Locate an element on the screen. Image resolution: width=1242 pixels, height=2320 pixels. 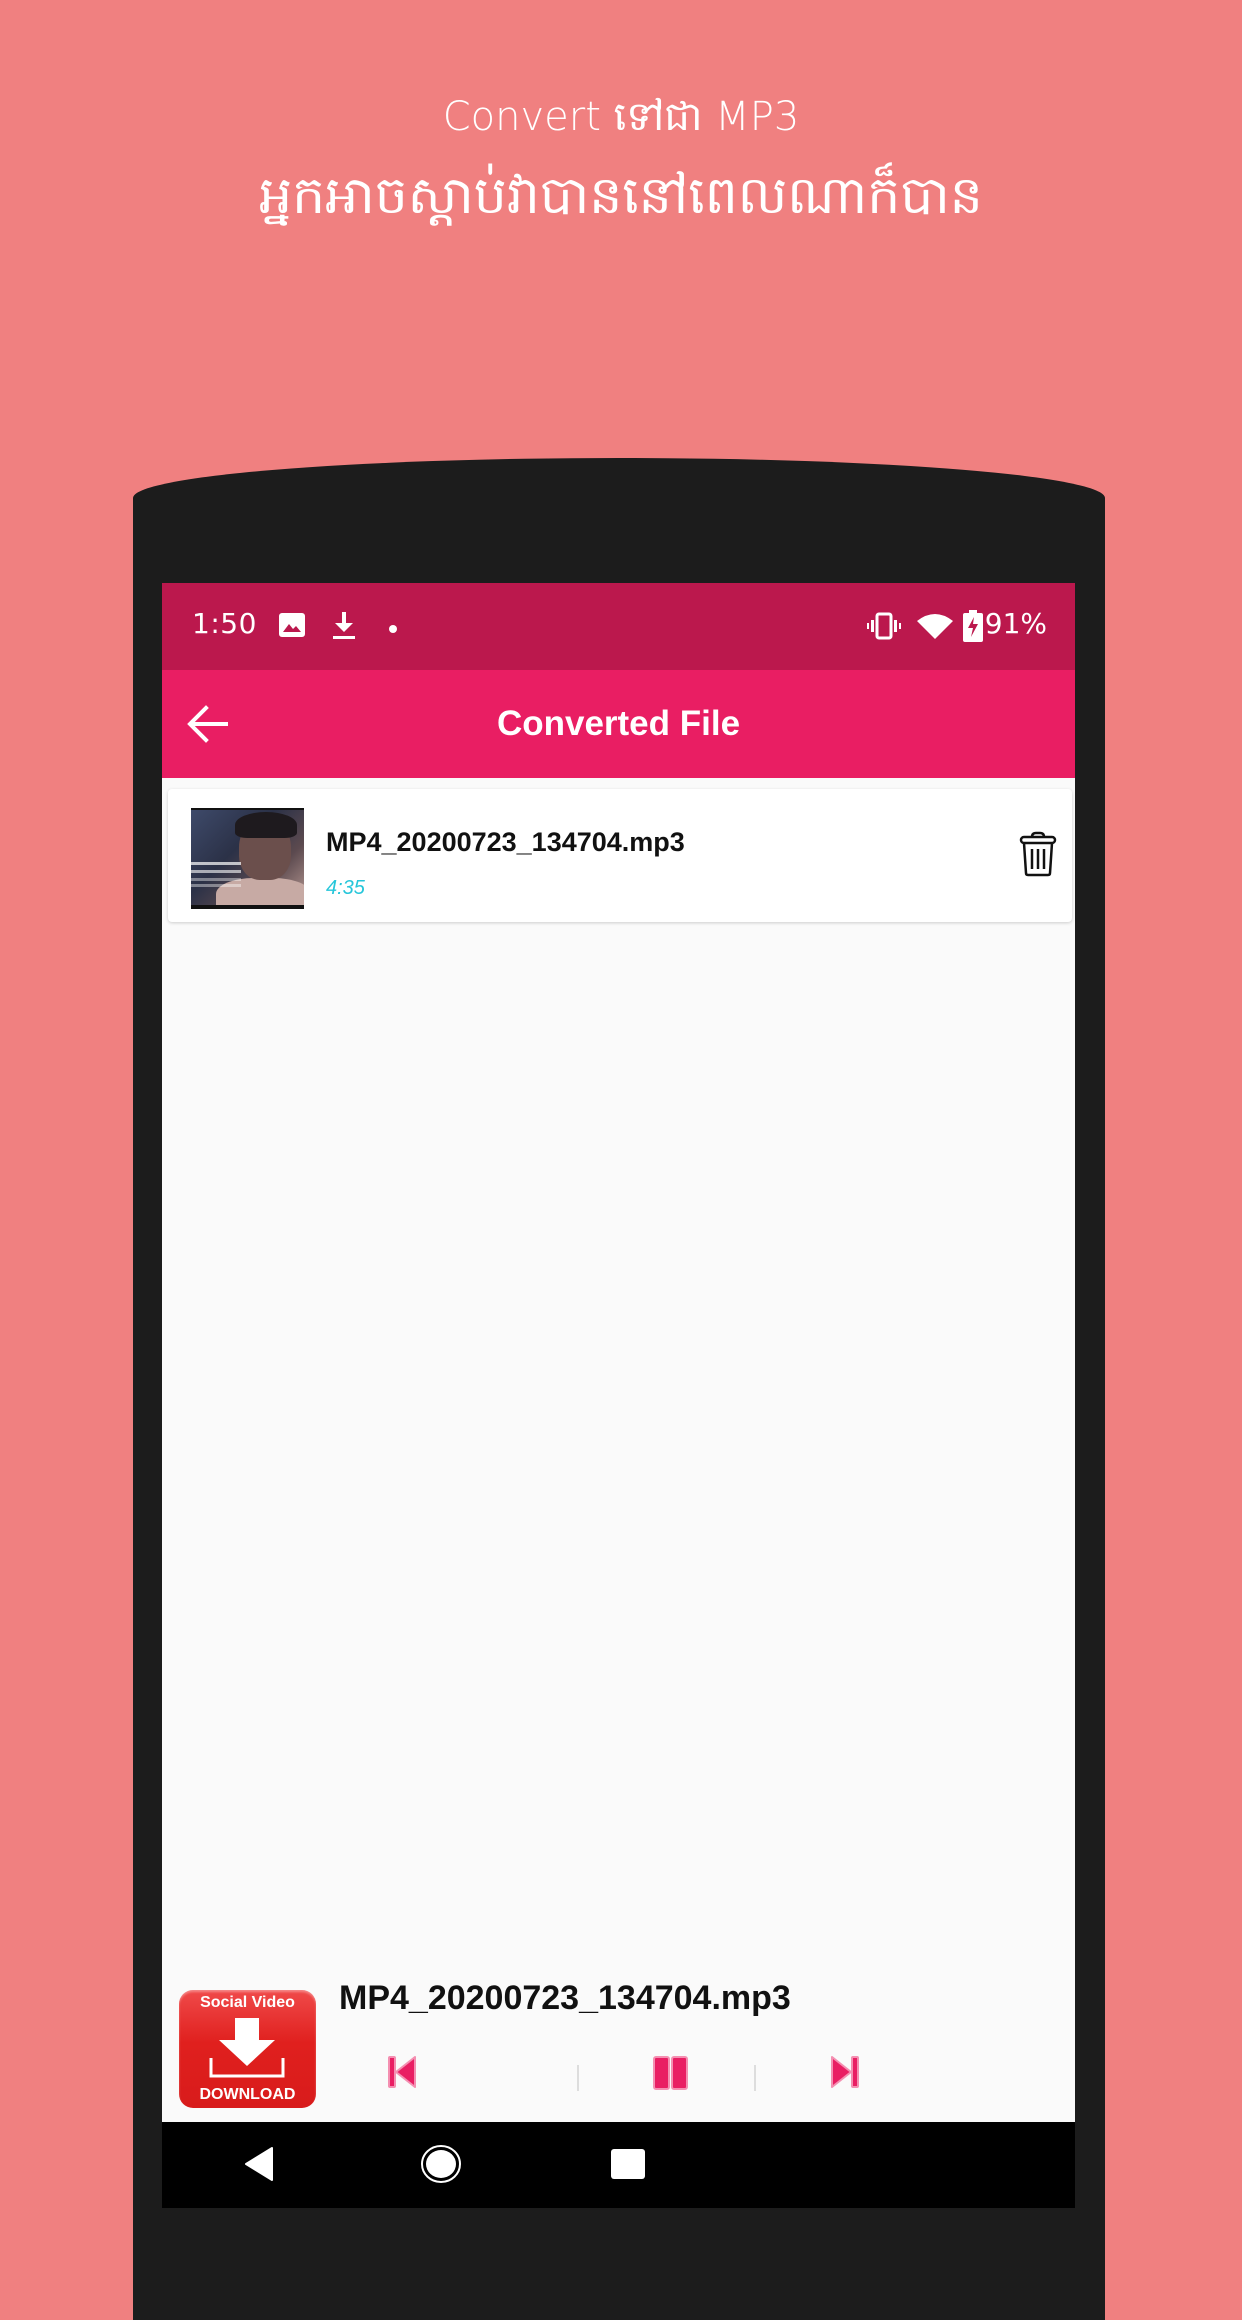
system-nav-bar is located at coordinates (618, 2165).